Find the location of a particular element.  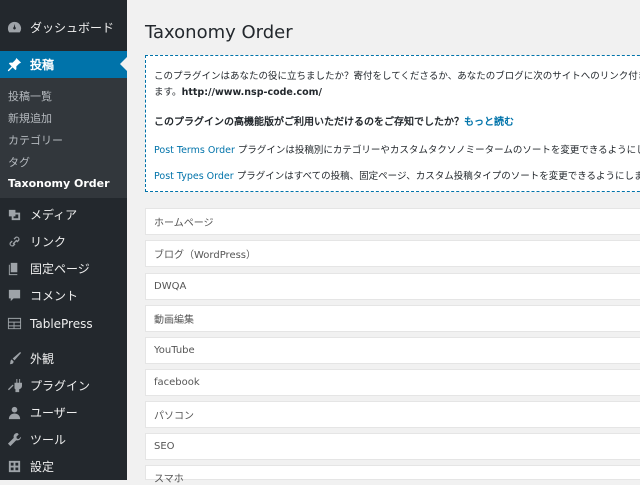

submenu-all-posts: 投稿一覧 is located at coordinates (30, 96).